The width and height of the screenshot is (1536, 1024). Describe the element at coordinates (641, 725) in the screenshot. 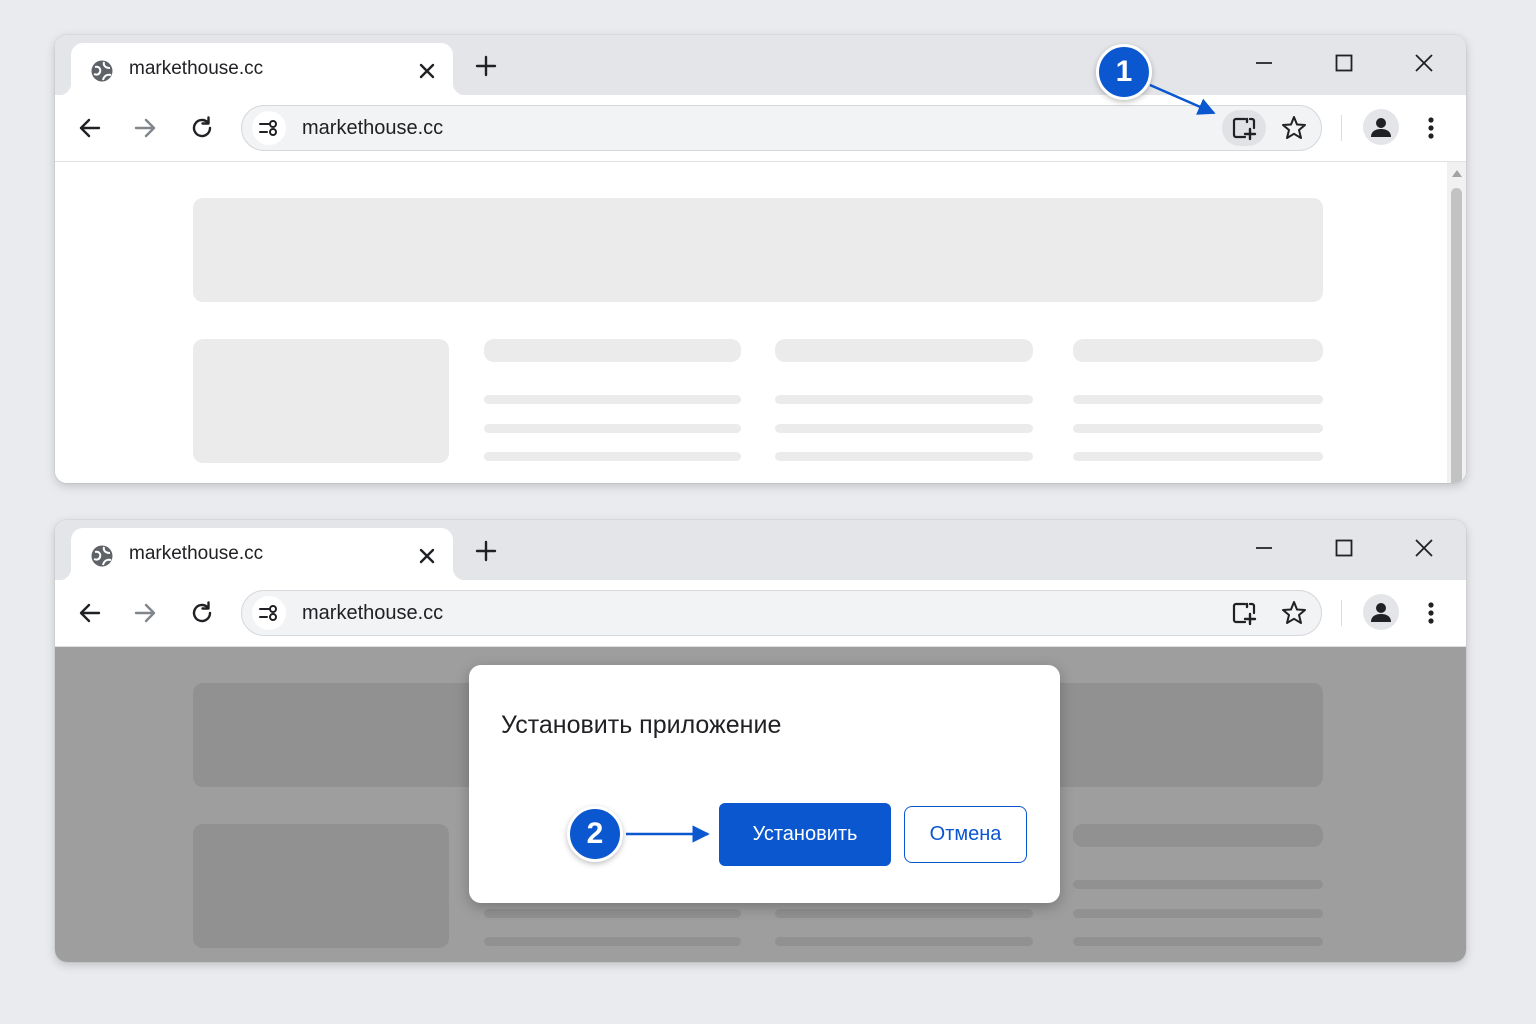

I see `dialog-title: Установить приложение` at that location.